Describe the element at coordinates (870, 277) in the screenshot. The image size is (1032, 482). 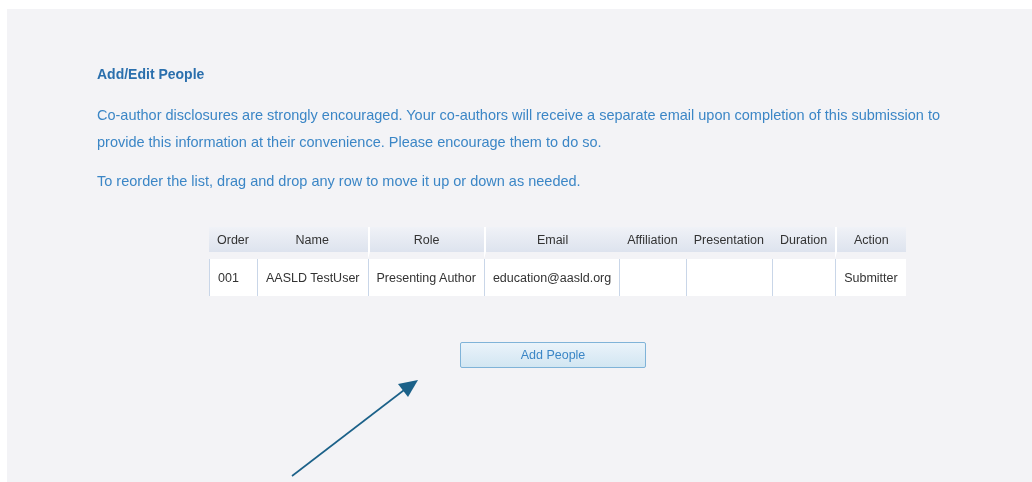
I see `table-cell: Submitter` at that location.